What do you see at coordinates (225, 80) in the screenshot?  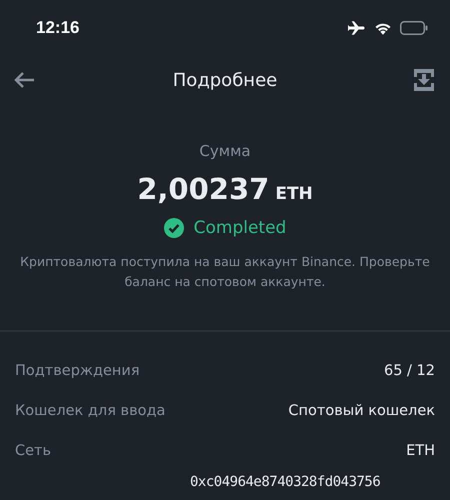 I see `page-title: Подробнее` at bounding box center [225, 80].